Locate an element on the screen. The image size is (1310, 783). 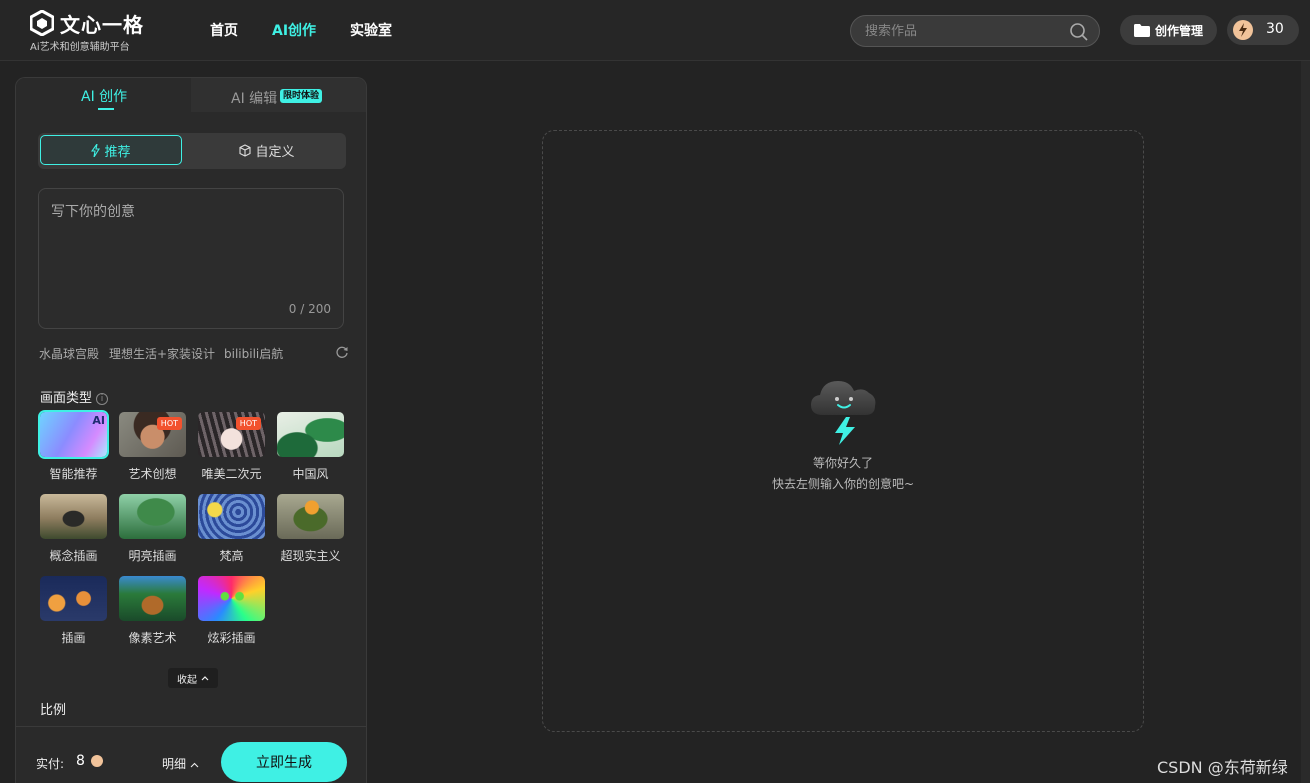
prompt-suggestions: 水晶球宫殿 理想生活+家装设计 bilibili启航 is located at coordinates (194, 354).